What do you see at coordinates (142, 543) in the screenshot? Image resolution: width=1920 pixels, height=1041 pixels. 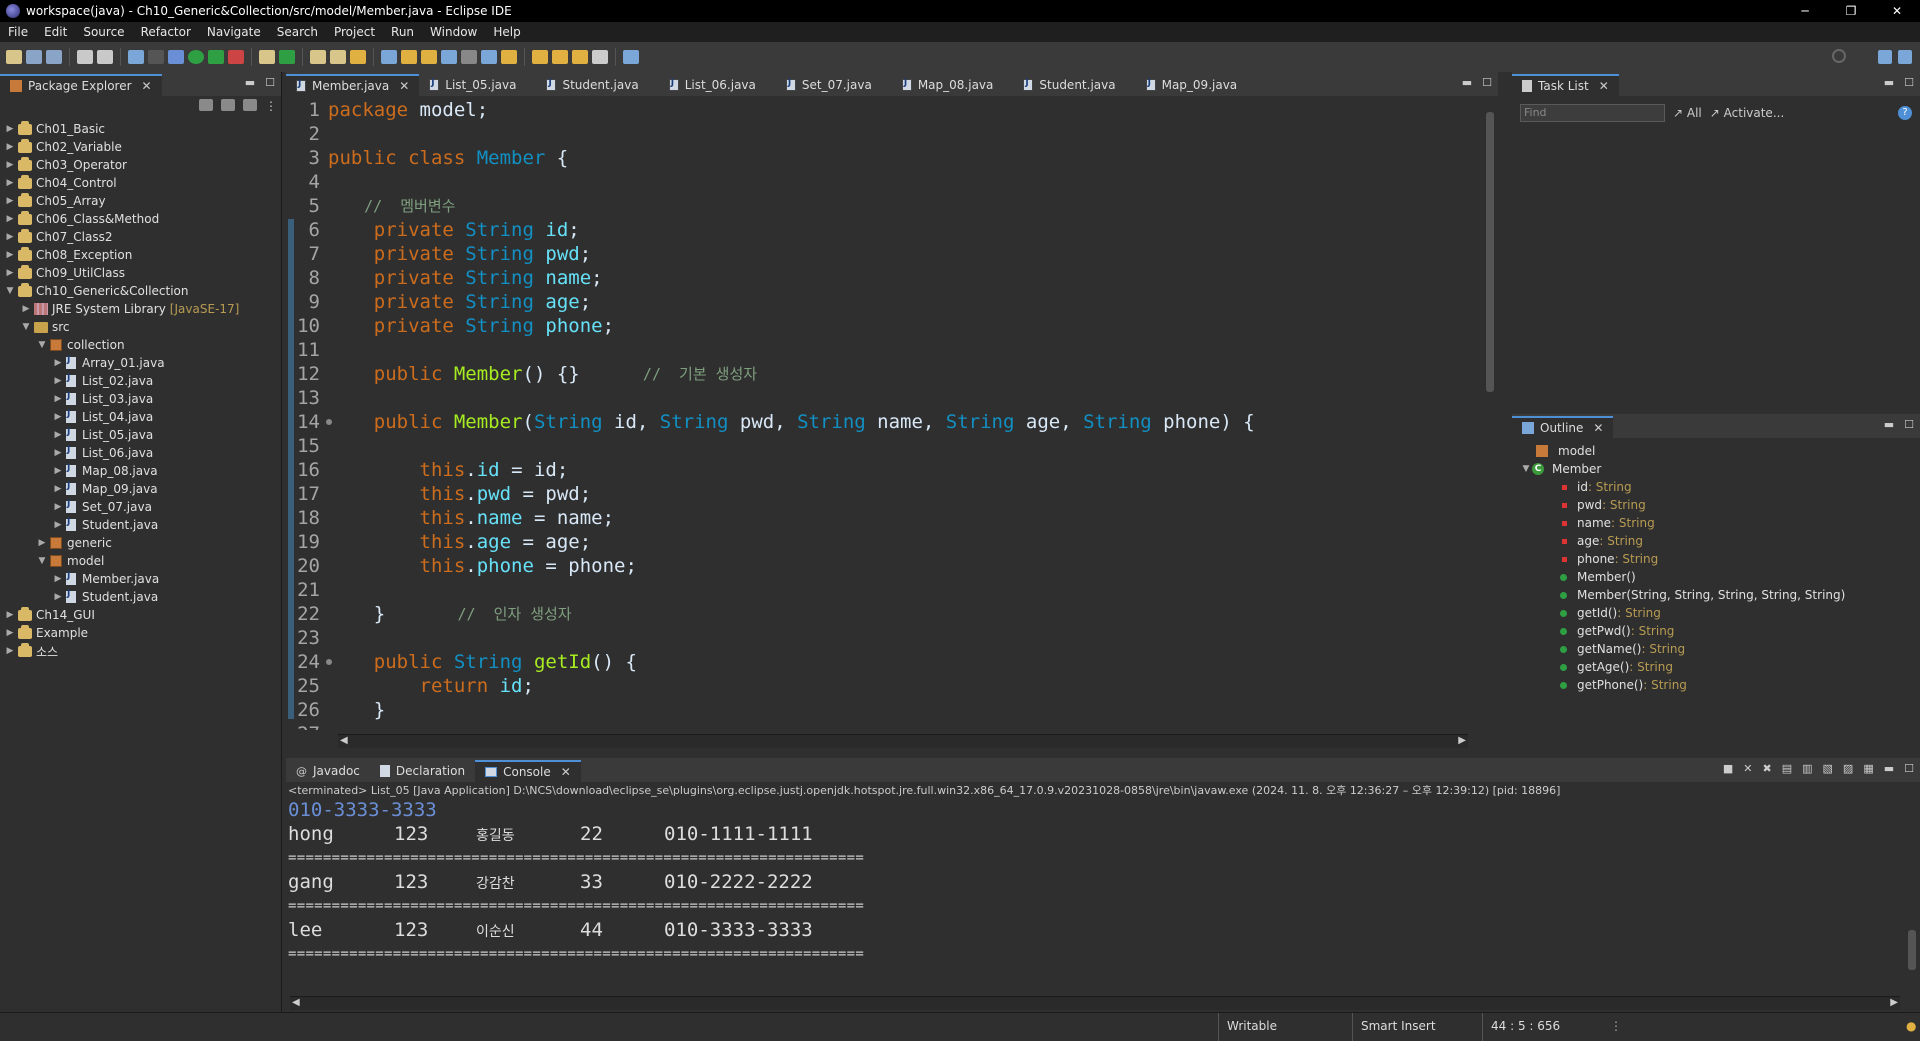 I see `tree-item-package: ▶ generic` at bounding box center [142, 543].